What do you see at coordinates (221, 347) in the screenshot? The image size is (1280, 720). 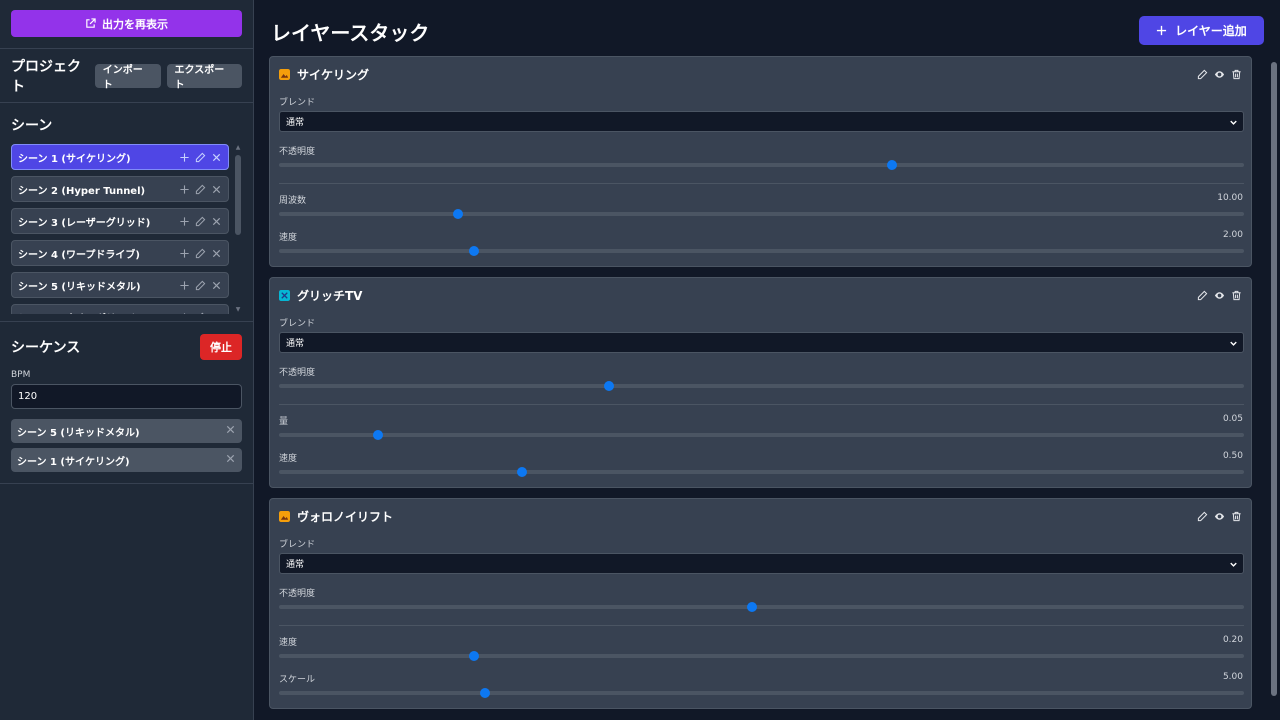 I see `stop-button: 停止` at bounding box center [221, 347].